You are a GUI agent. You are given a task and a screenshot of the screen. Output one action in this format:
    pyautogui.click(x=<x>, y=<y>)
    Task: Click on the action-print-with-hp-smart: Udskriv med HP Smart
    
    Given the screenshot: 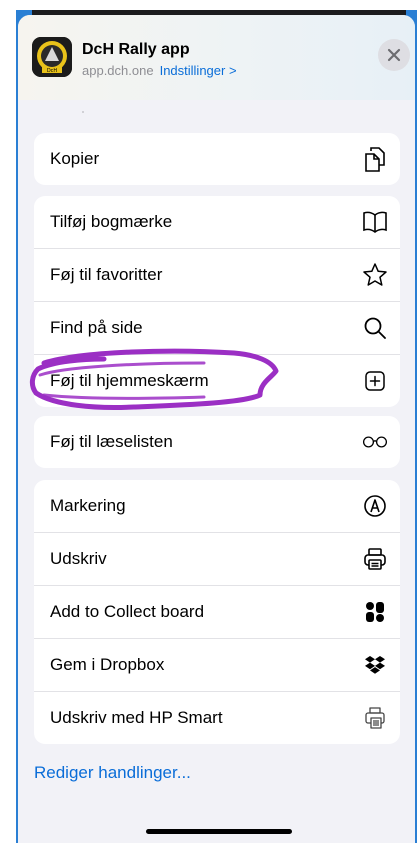 What is the action you would take?
    pyautogui.click(x=217, y=717)
    